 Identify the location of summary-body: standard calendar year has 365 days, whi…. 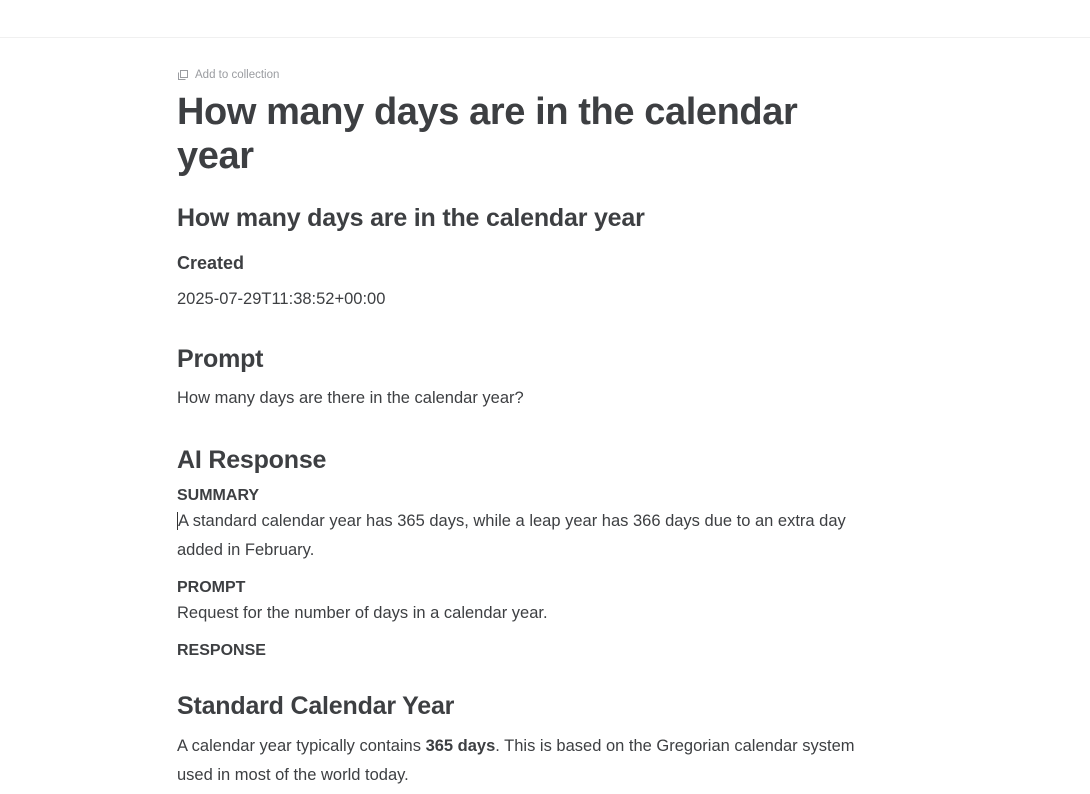
(511, 535).